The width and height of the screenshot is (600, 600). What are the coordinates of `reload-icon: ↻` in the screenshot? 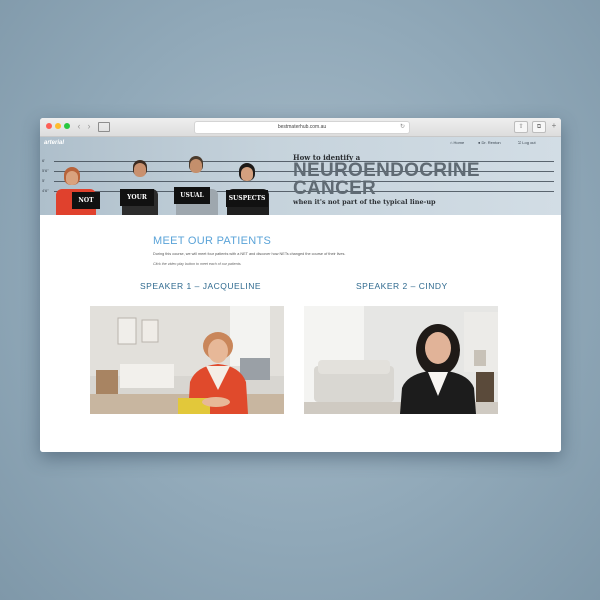 It's located at (402, 127).